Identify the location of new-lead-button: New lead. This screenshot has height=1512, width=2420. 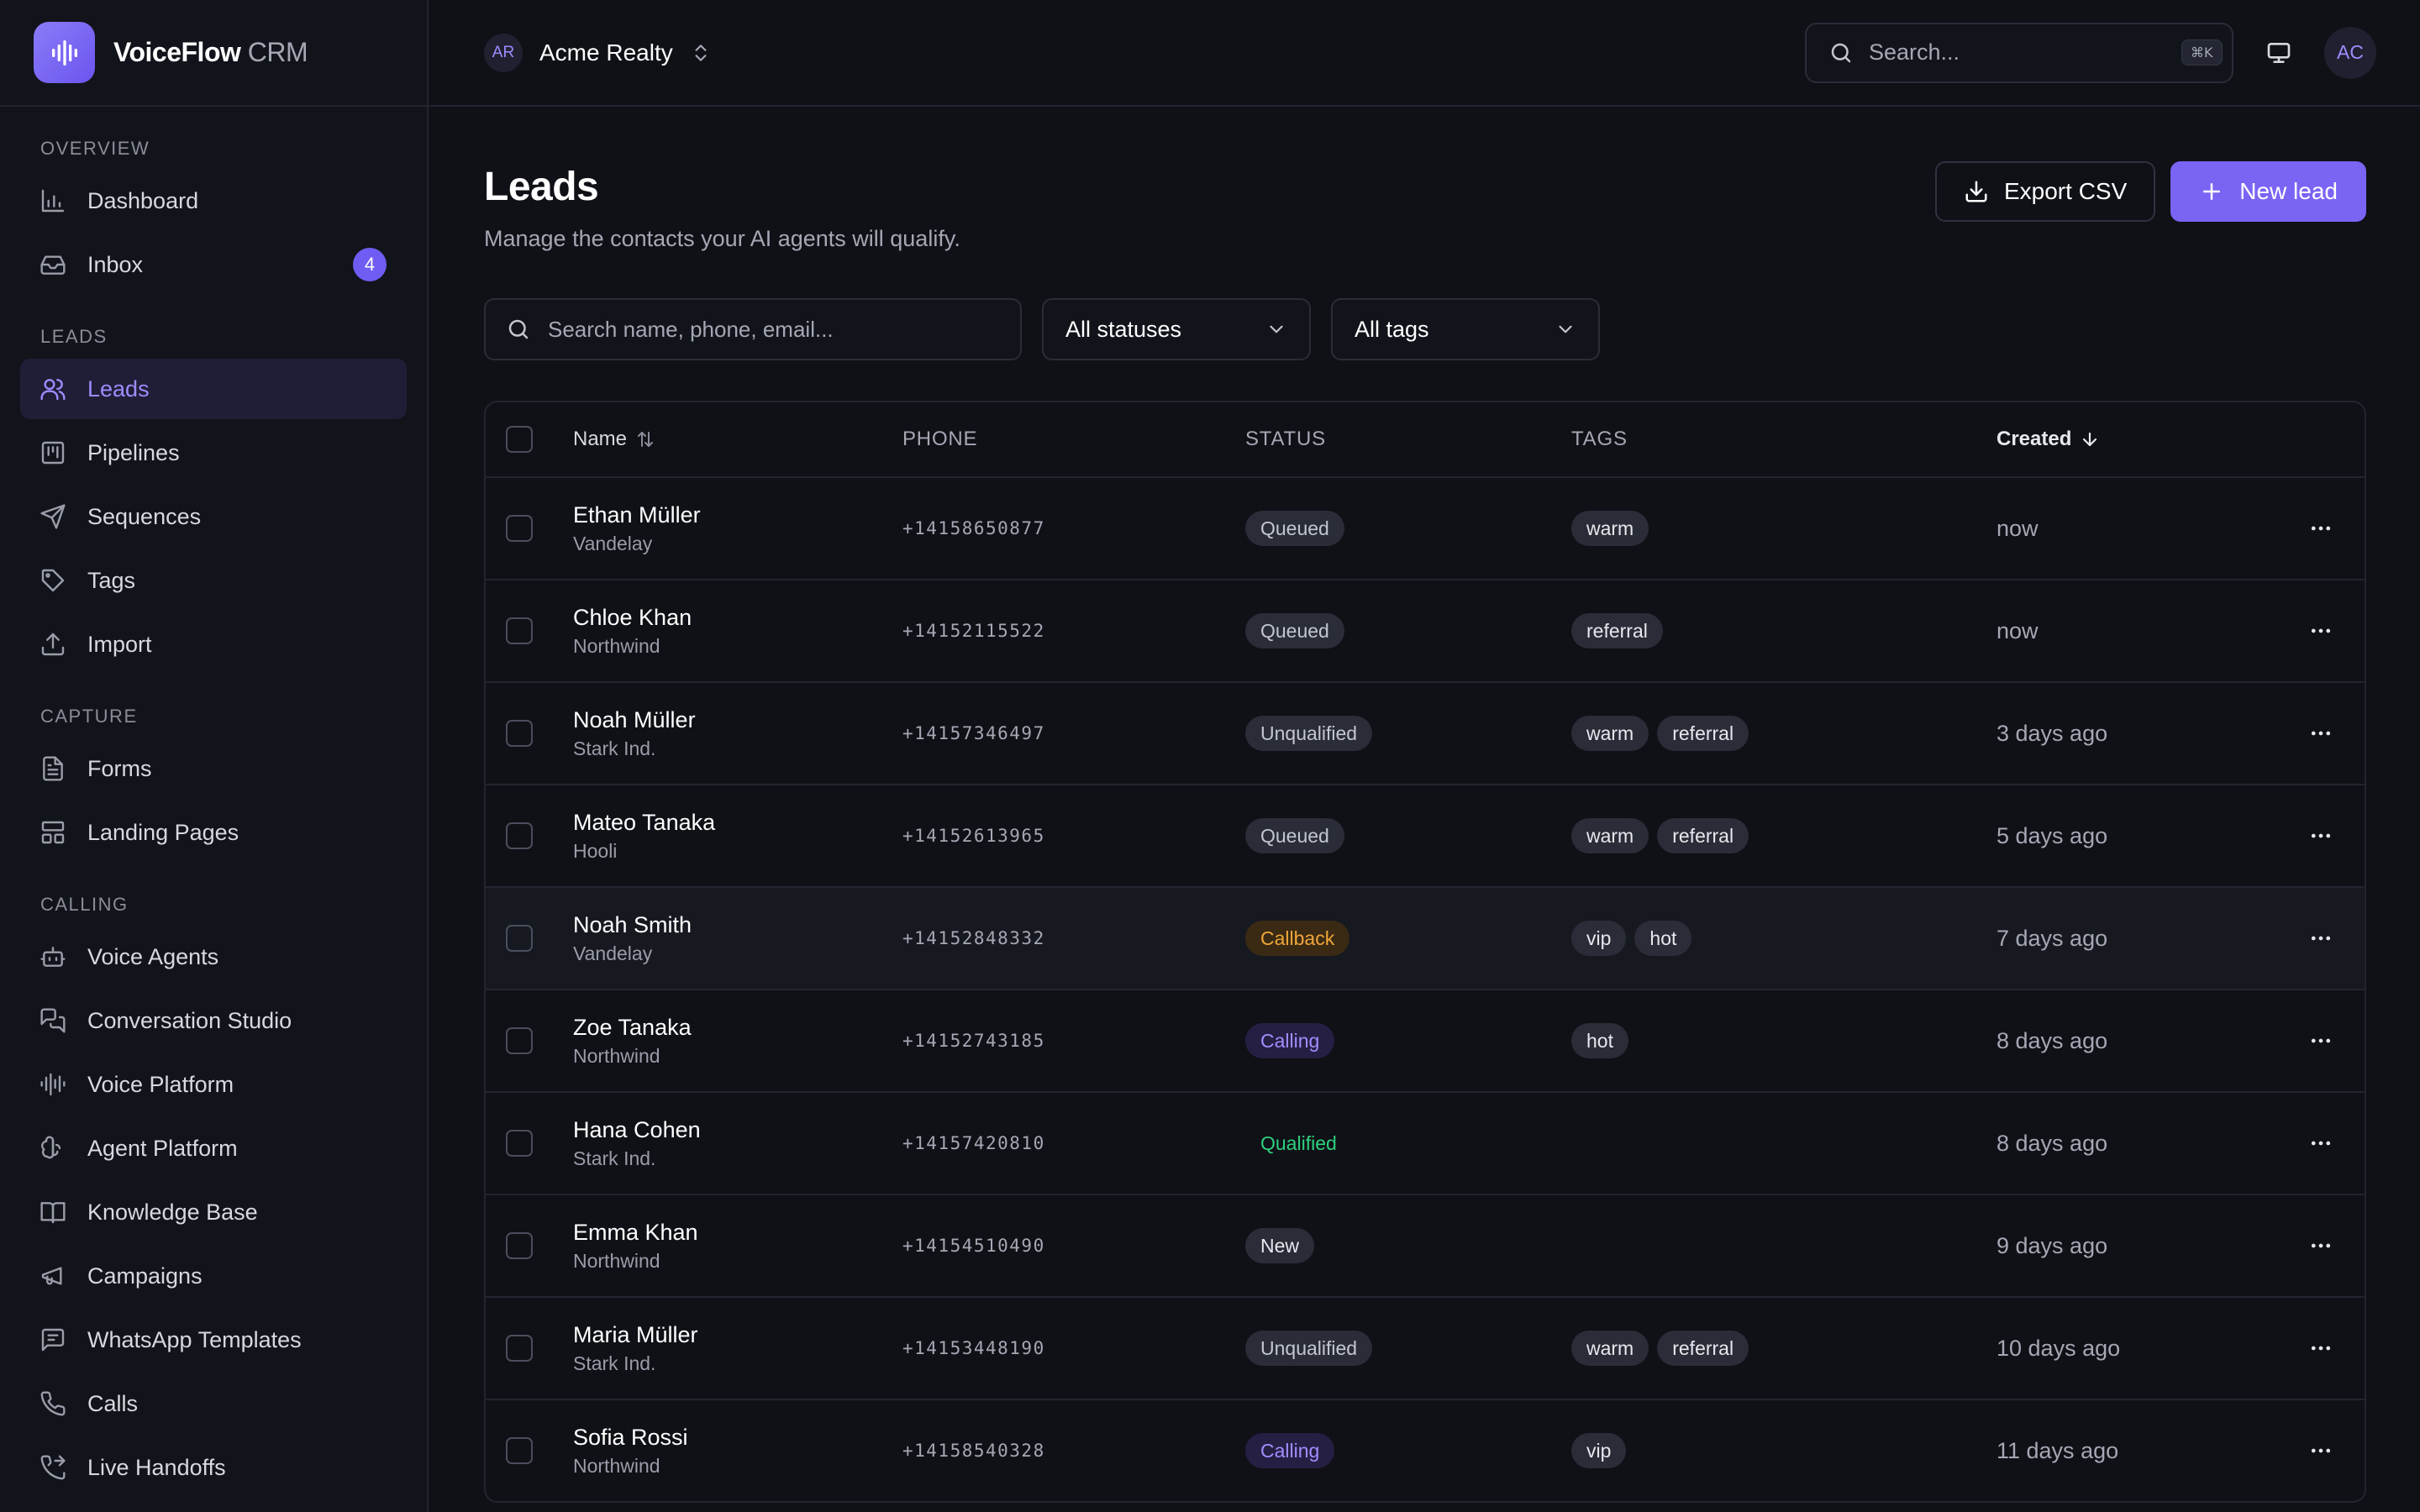
(2268, 191).